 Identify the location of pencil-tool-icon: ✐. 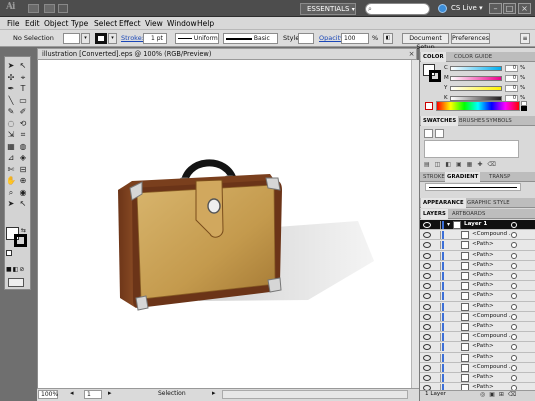
(23, 111).